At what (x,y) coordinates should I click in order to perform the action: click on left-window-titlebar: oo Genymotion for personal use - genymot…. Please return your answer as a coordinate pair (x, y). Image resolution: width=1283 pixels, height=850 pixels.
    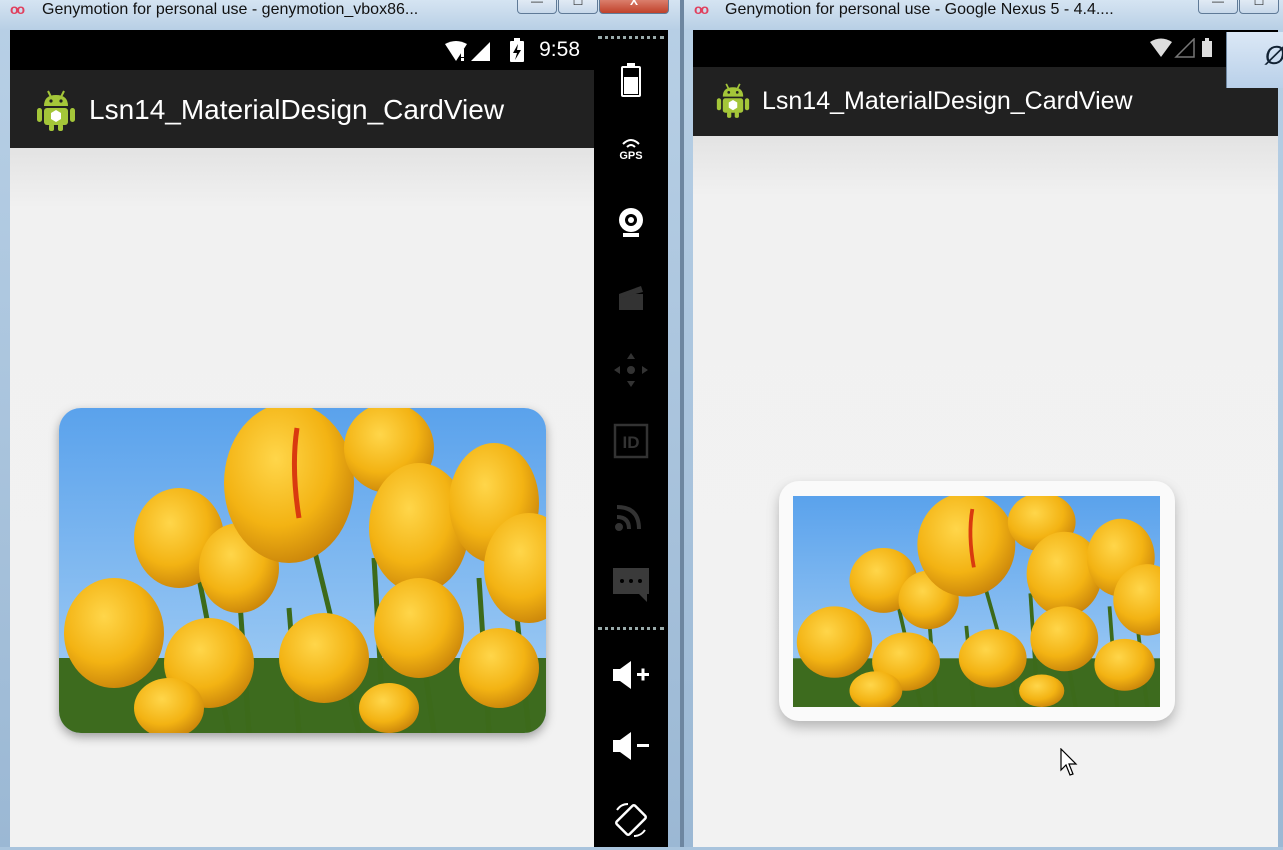
    Looking at the image, I should click on (340, 15).